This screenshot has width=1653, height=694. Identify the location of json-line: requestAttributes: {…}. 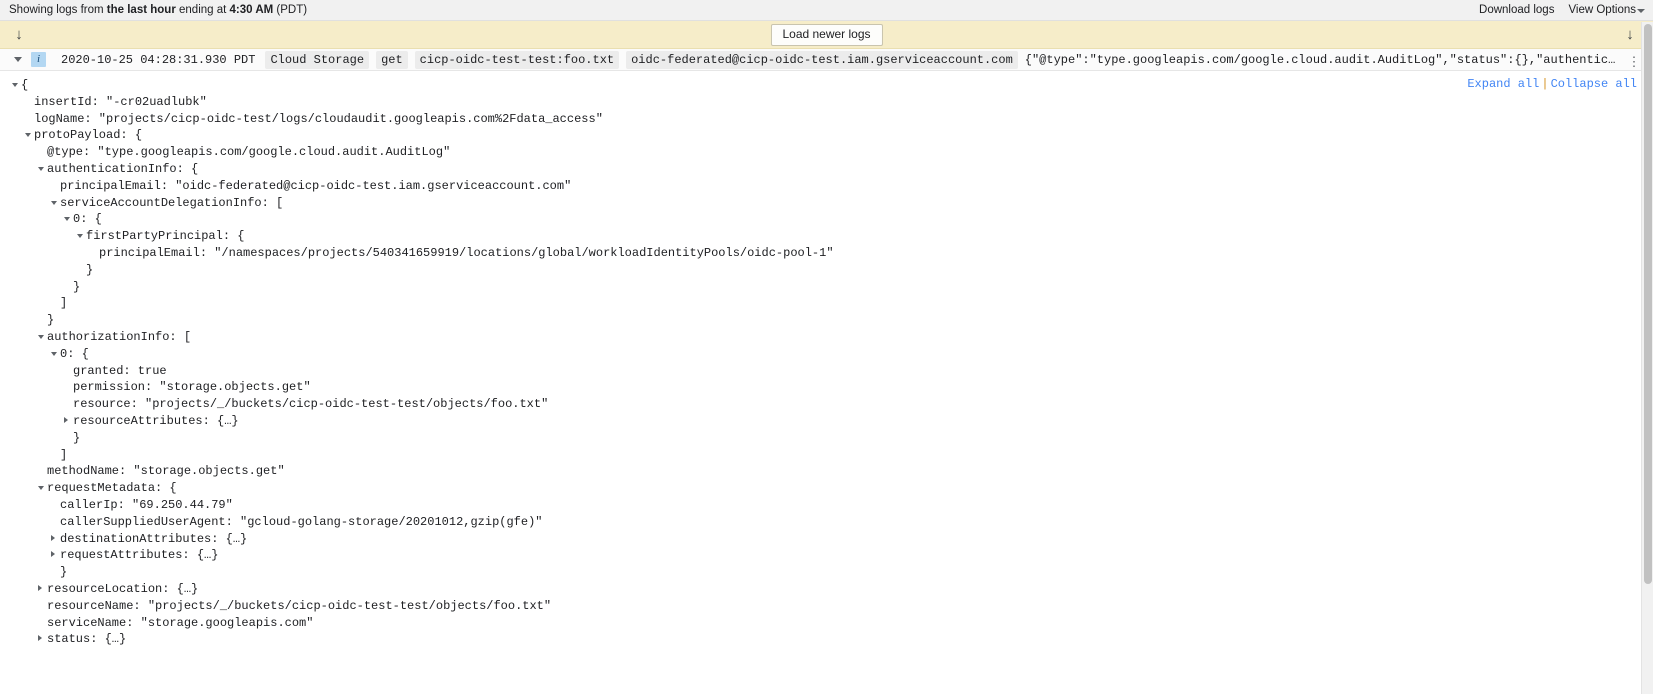
(826, 555).